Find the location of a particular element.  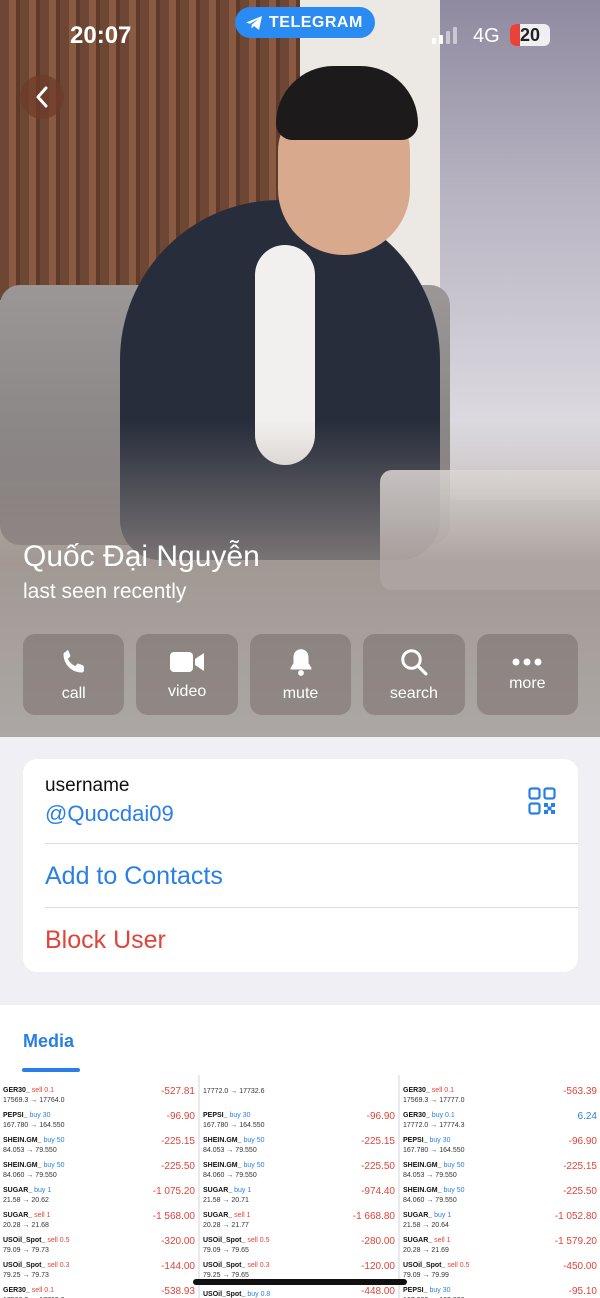

profile-last-seen: last seen recently is located at coordinates (105, 591).